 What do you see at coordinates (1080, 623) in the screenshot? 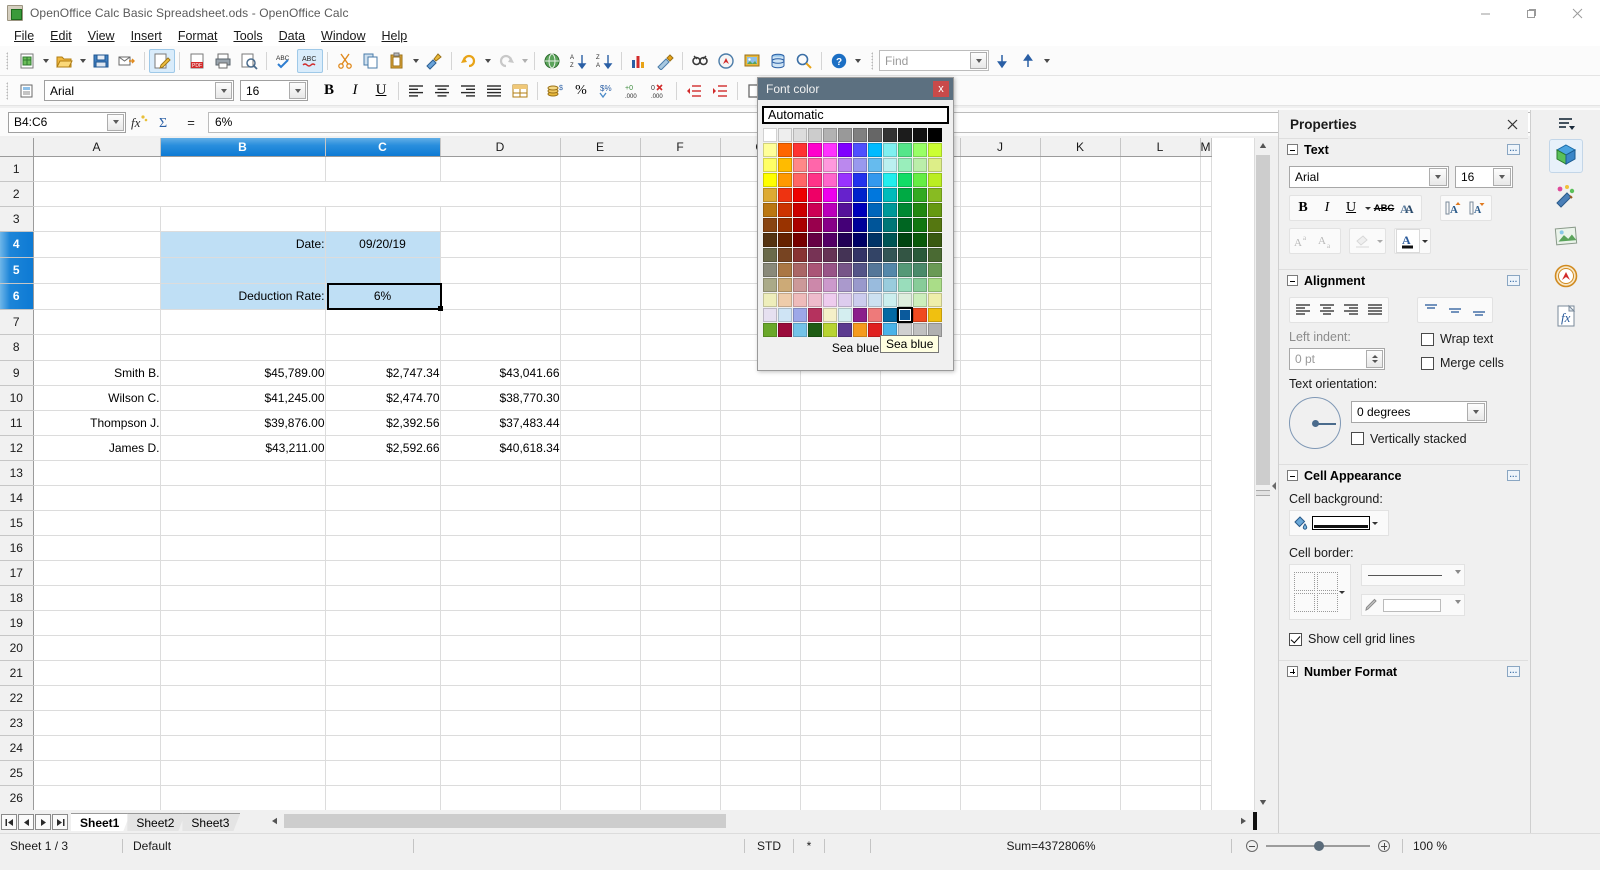
I see `cell-k19` at bounding box center [1080, 623].